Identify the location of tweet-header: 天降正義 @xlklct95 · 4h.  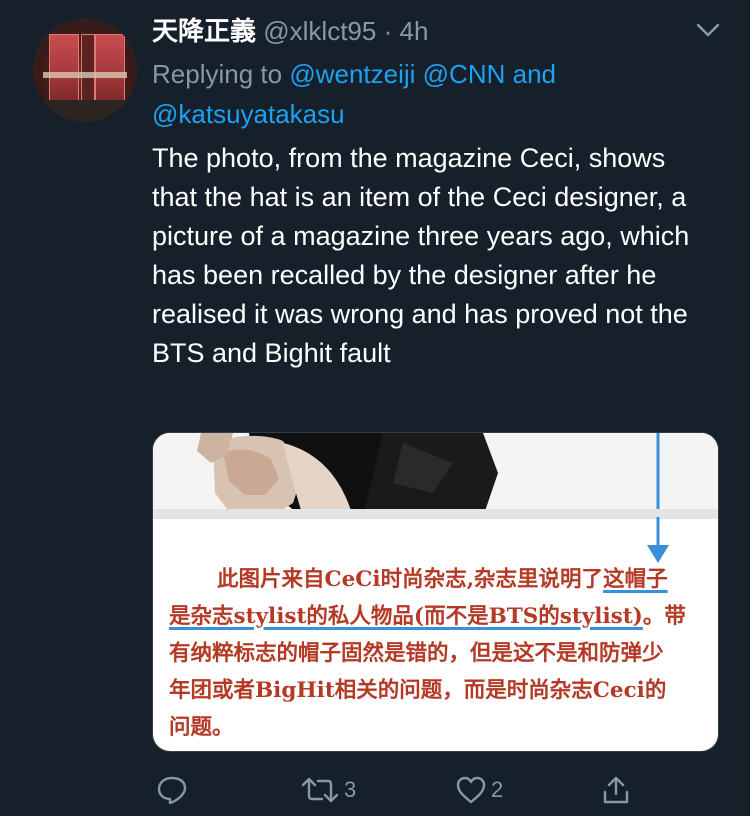
(290, 31).